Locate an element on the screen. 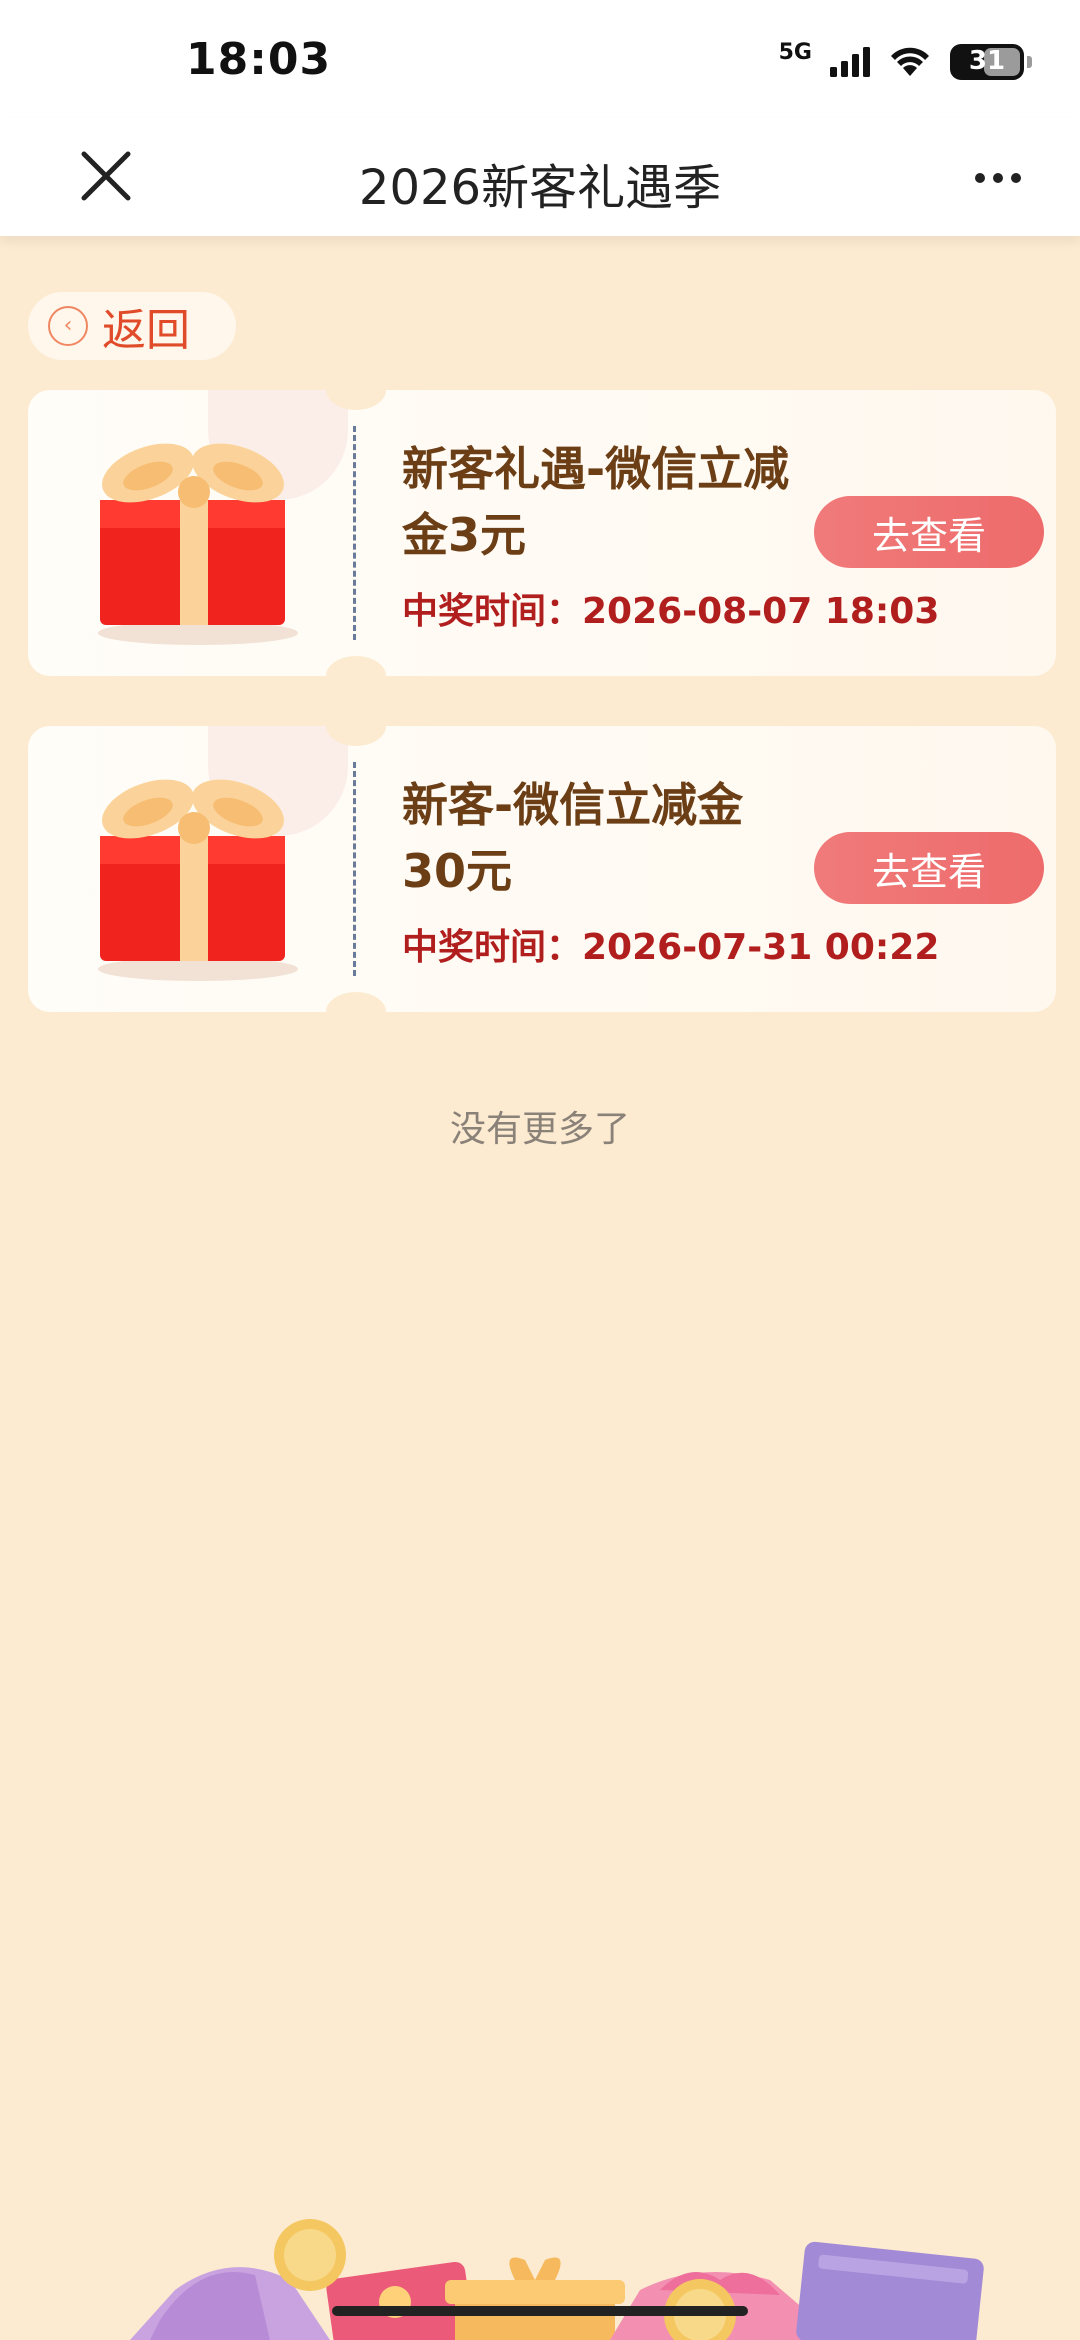 This screenshot has width=1080, height=2340. more-dots-icon is located at coordinates (980, 178).